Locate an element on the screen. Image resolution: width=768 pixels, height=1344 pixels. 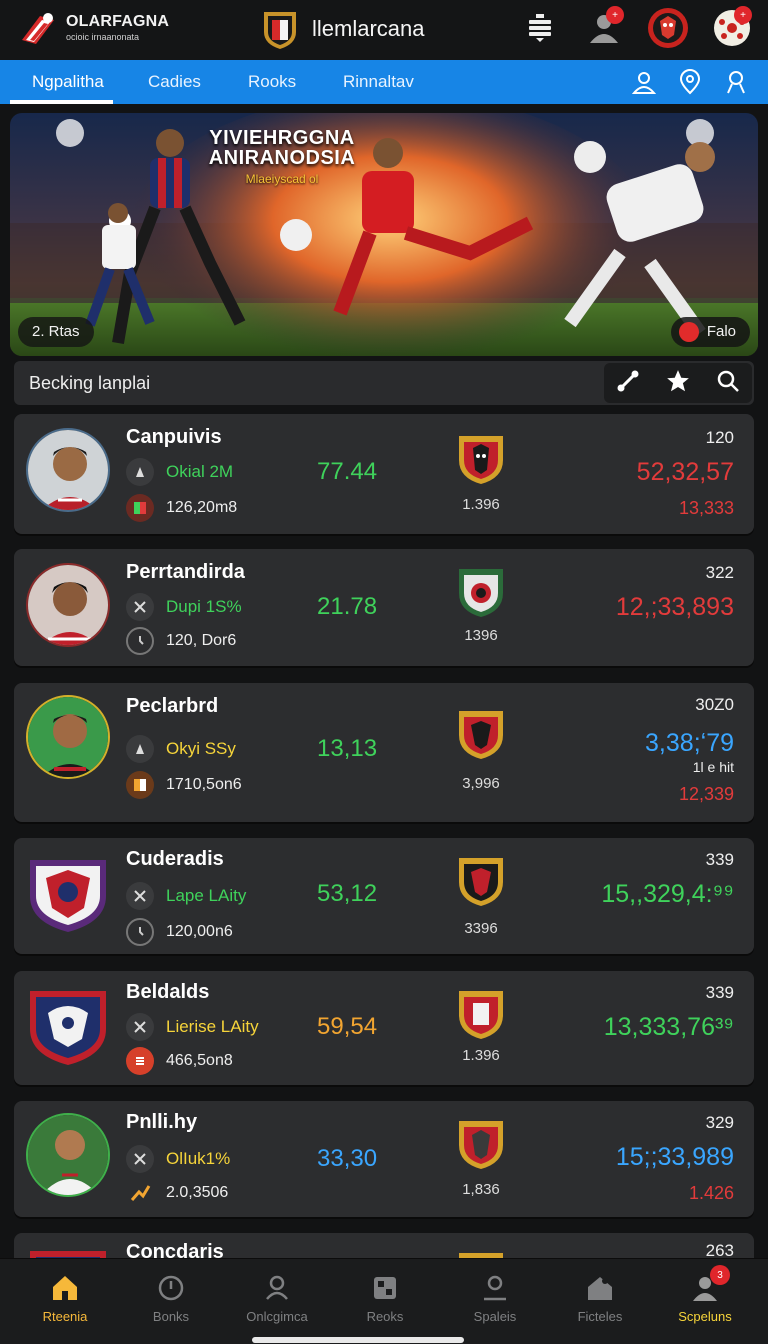
banner-round-pill: 2. Rtas is located at coordinates (56, 332).